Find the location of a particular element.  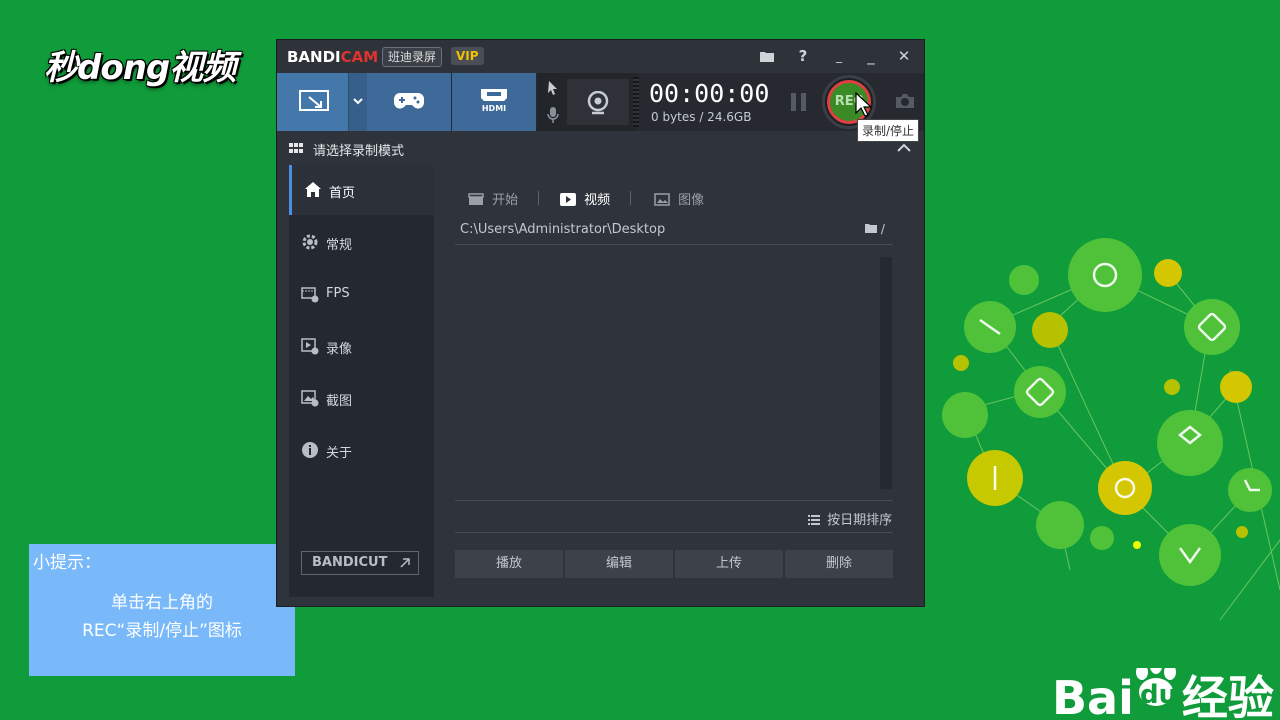

sidebar-item-screenshot: 截图 is located at coordinates (361, 398).